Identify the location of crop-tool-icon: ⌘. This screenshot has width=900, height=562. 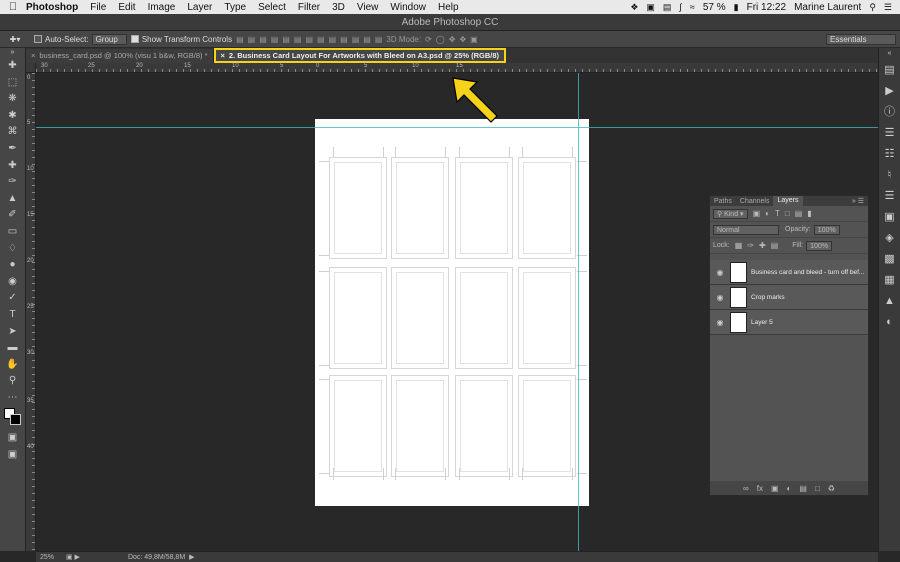
(12, 132).